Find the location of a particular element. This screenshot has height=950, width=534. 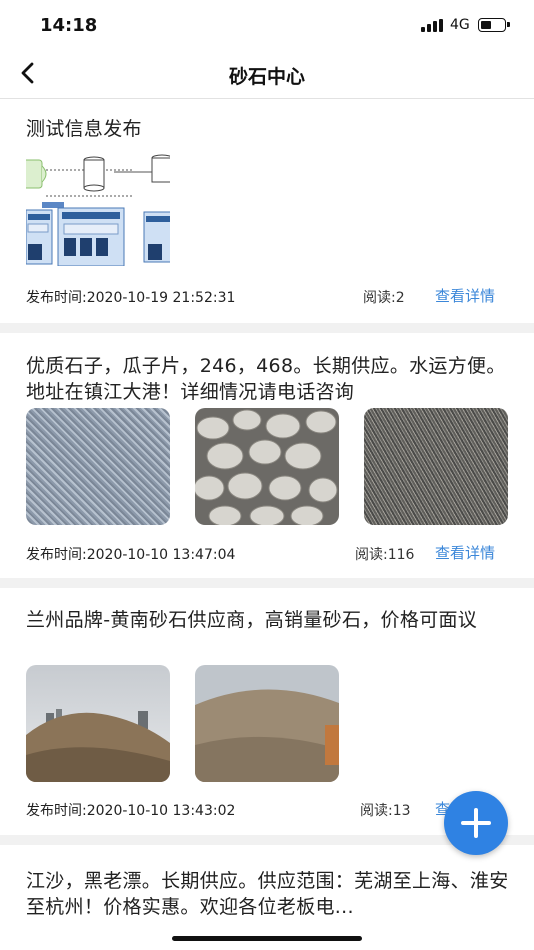

navigation-bar: 砂石中心 is located at coordinates (267, 74).